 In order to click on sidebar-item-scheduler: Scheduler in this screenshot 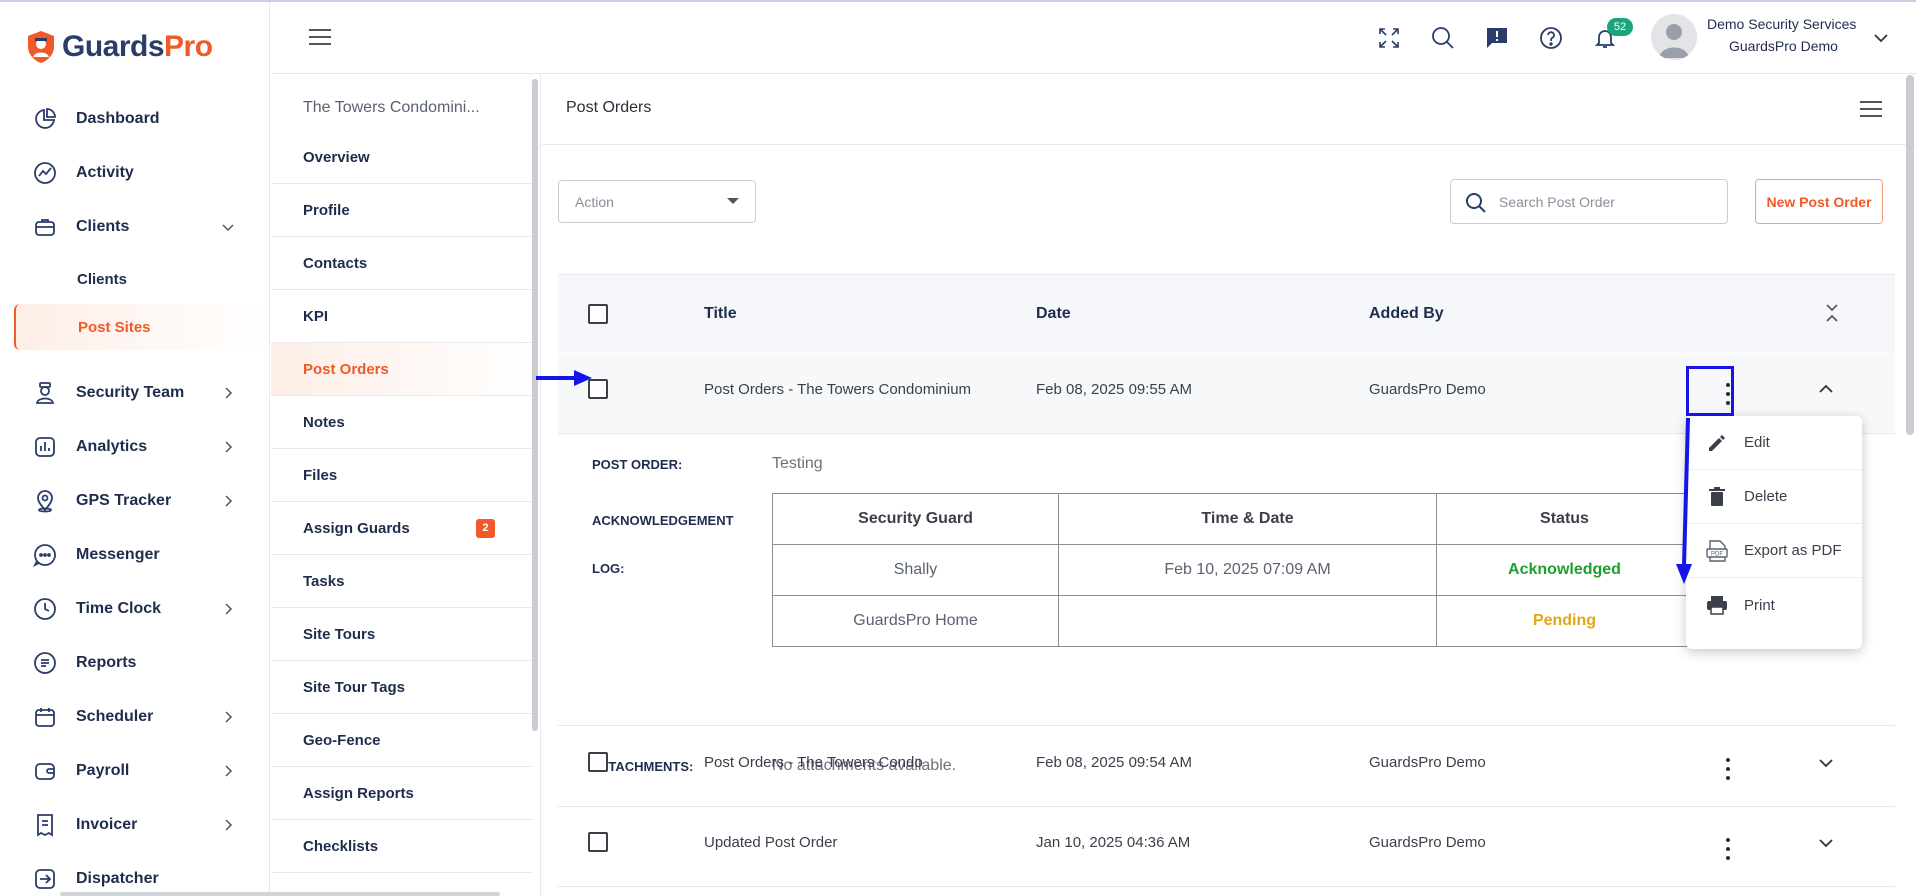, I will do `click(135, 717)`.